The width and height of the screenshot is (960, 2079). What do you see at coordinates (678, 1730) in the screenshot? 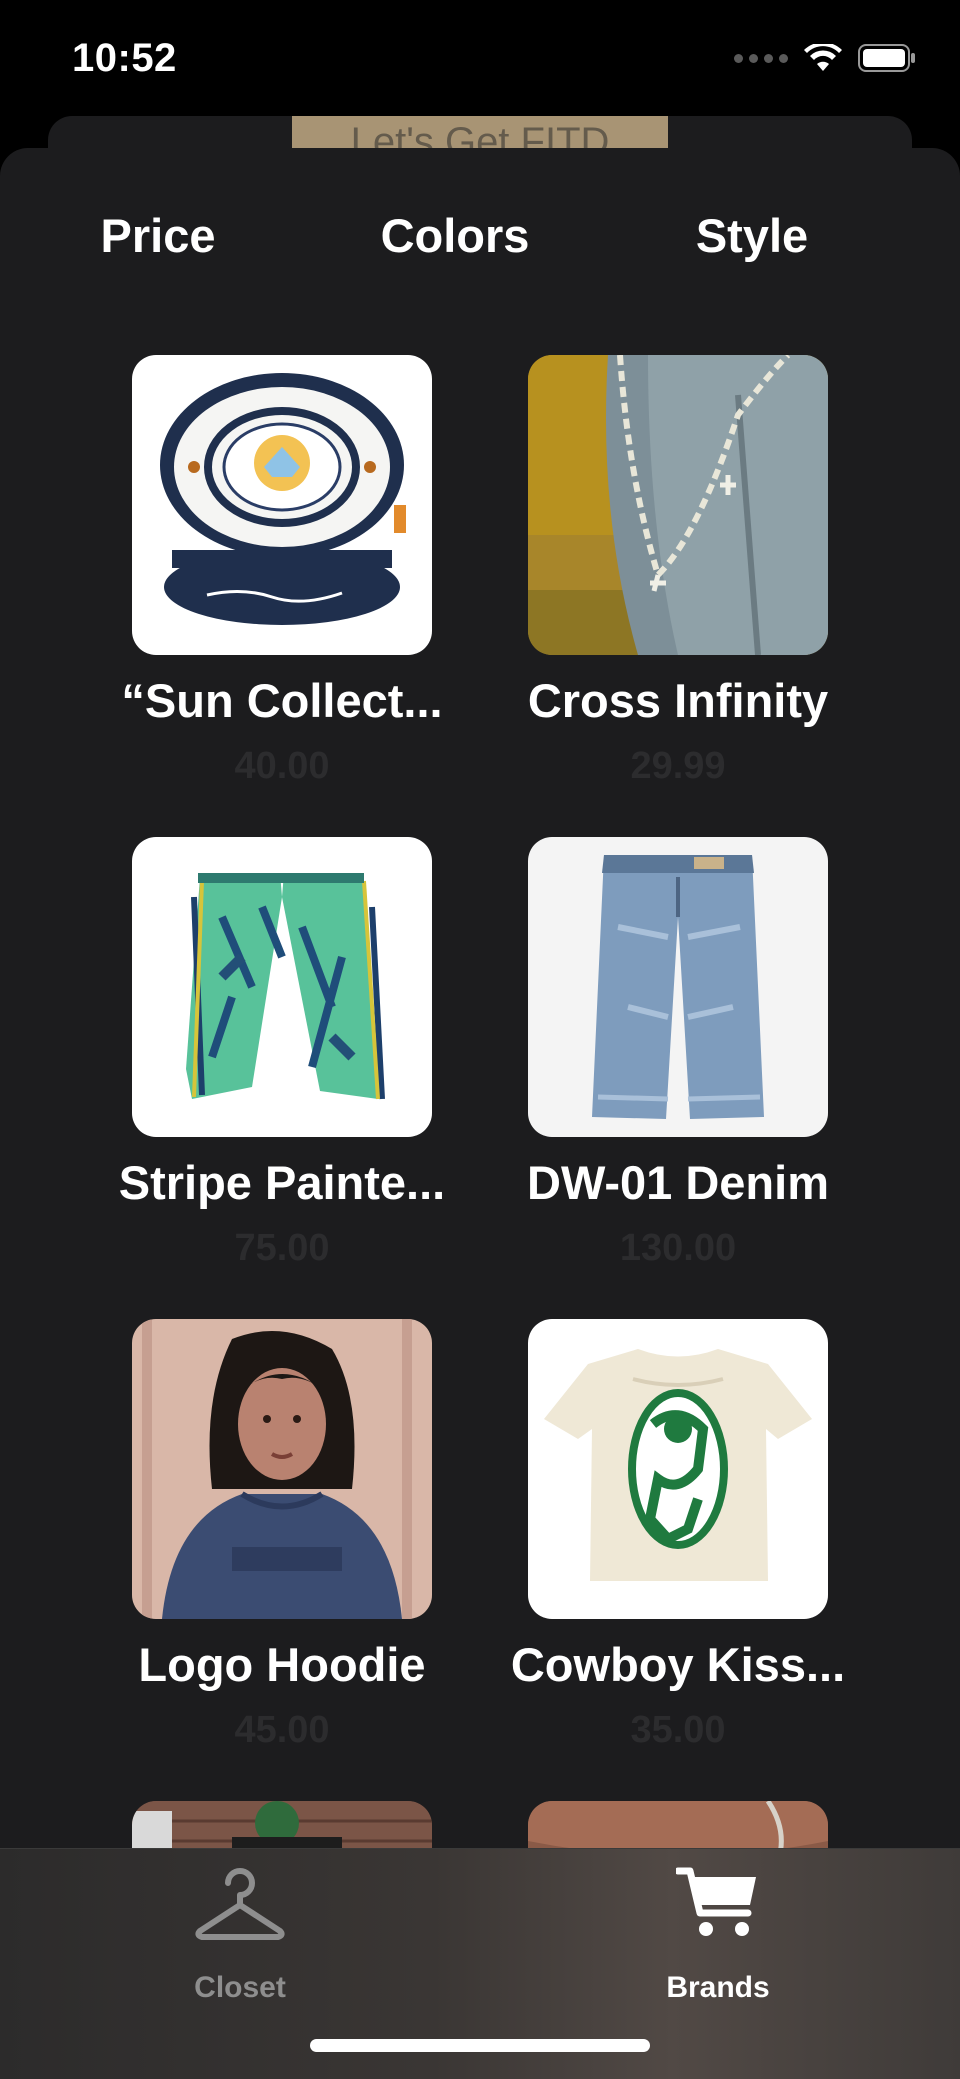
I see `product-price: 35.00` at bounding box center [678, 1730].